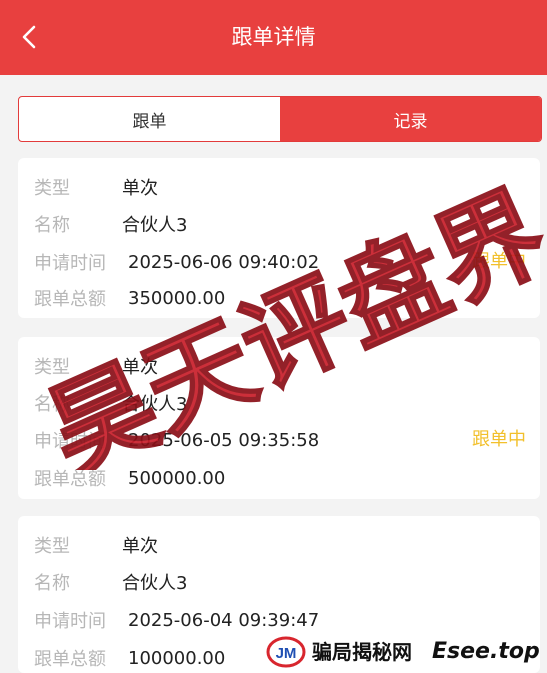 This screenshot has height=673, width=547. Describe the element at coordinates (224, 620) in the screenshot. I see `time-value: 2025-06-04 09:39:47` at that location.